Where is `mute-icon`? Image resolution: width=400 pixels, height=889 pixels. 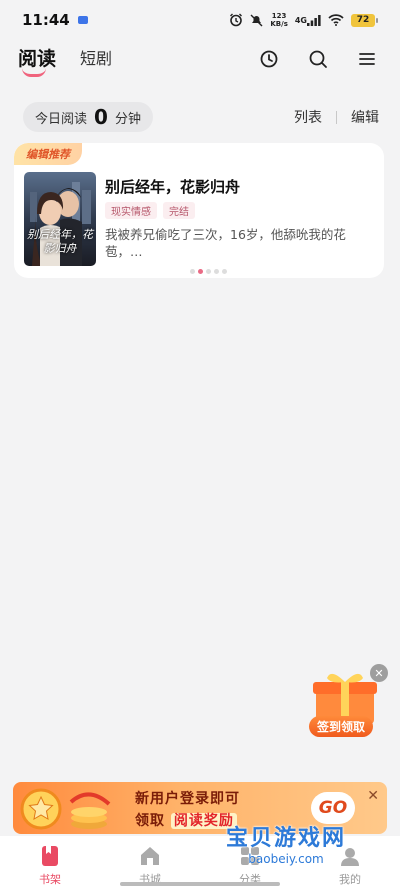
mute-icon is located at coordinates (256, 20).